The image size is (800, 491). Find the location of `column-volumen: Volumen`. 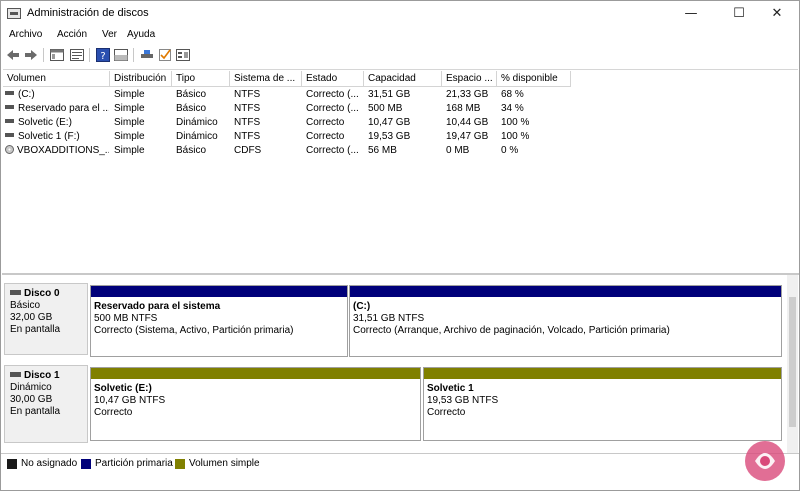

column-volumen: Volumen is located at coordinates (56, 79).